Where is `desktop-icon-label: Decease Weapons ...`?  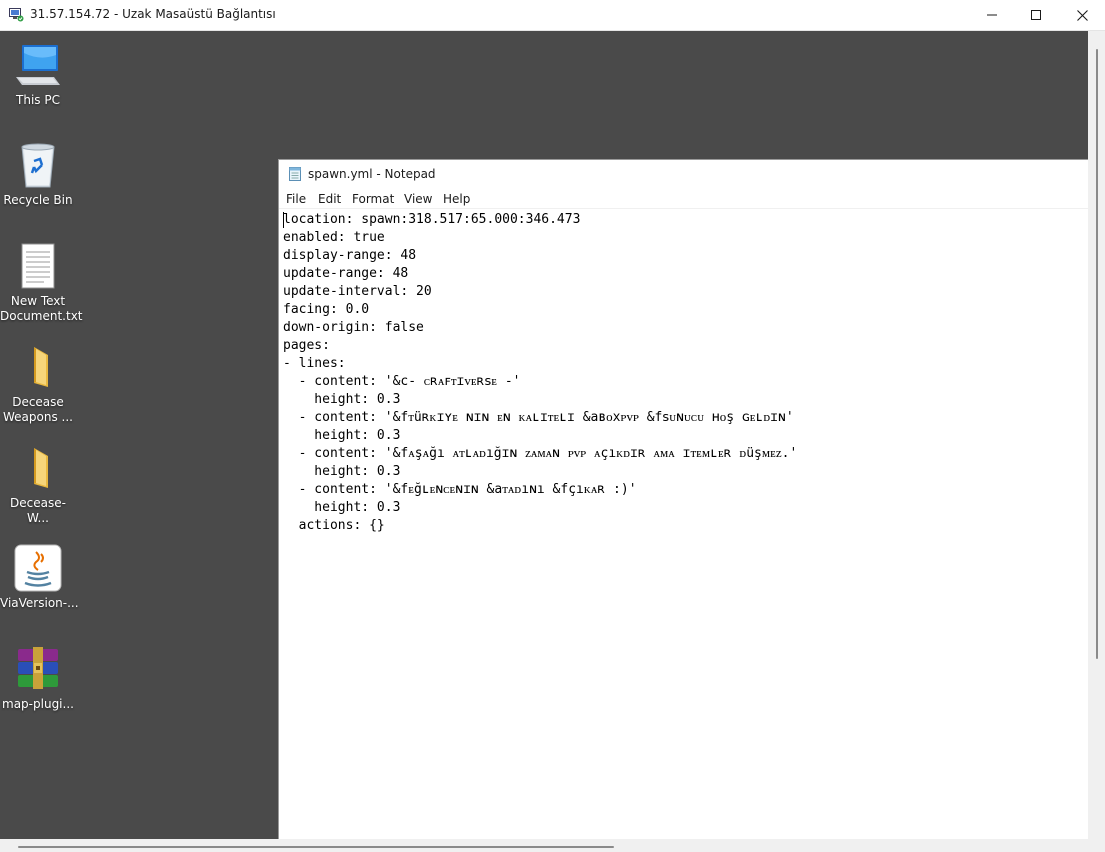 desktop-icon-label: Decease Weapons ... is located at coordinates (38, 409).